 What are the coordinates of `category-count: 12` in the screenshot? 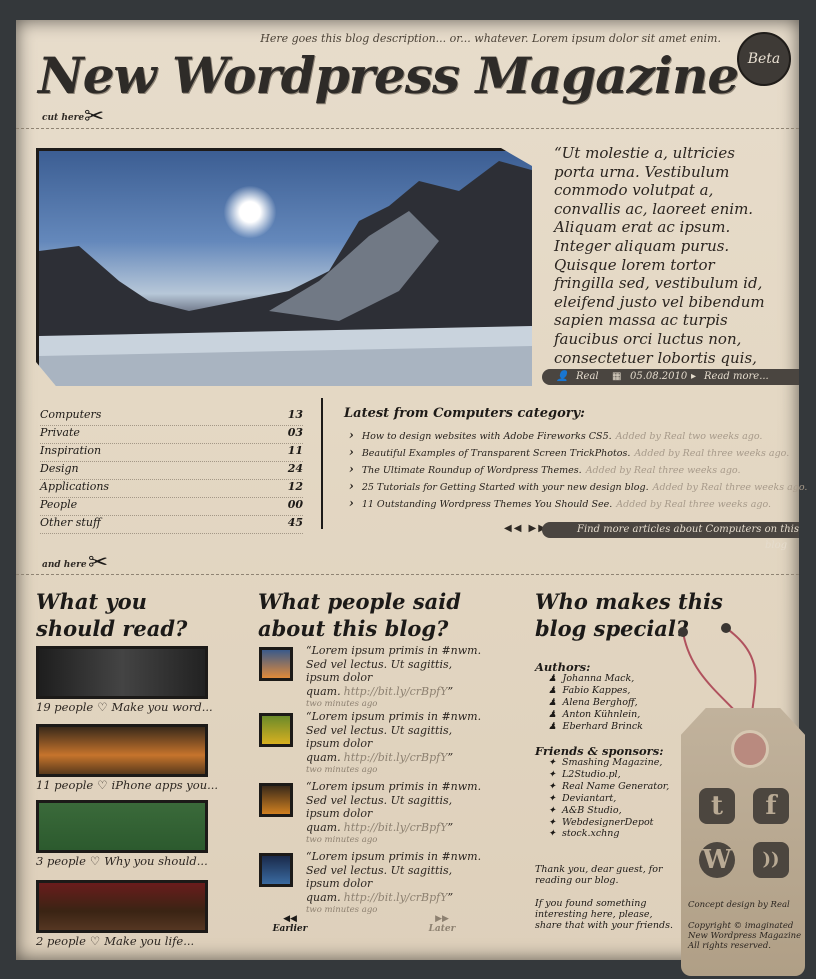 It's located at (295, 486).